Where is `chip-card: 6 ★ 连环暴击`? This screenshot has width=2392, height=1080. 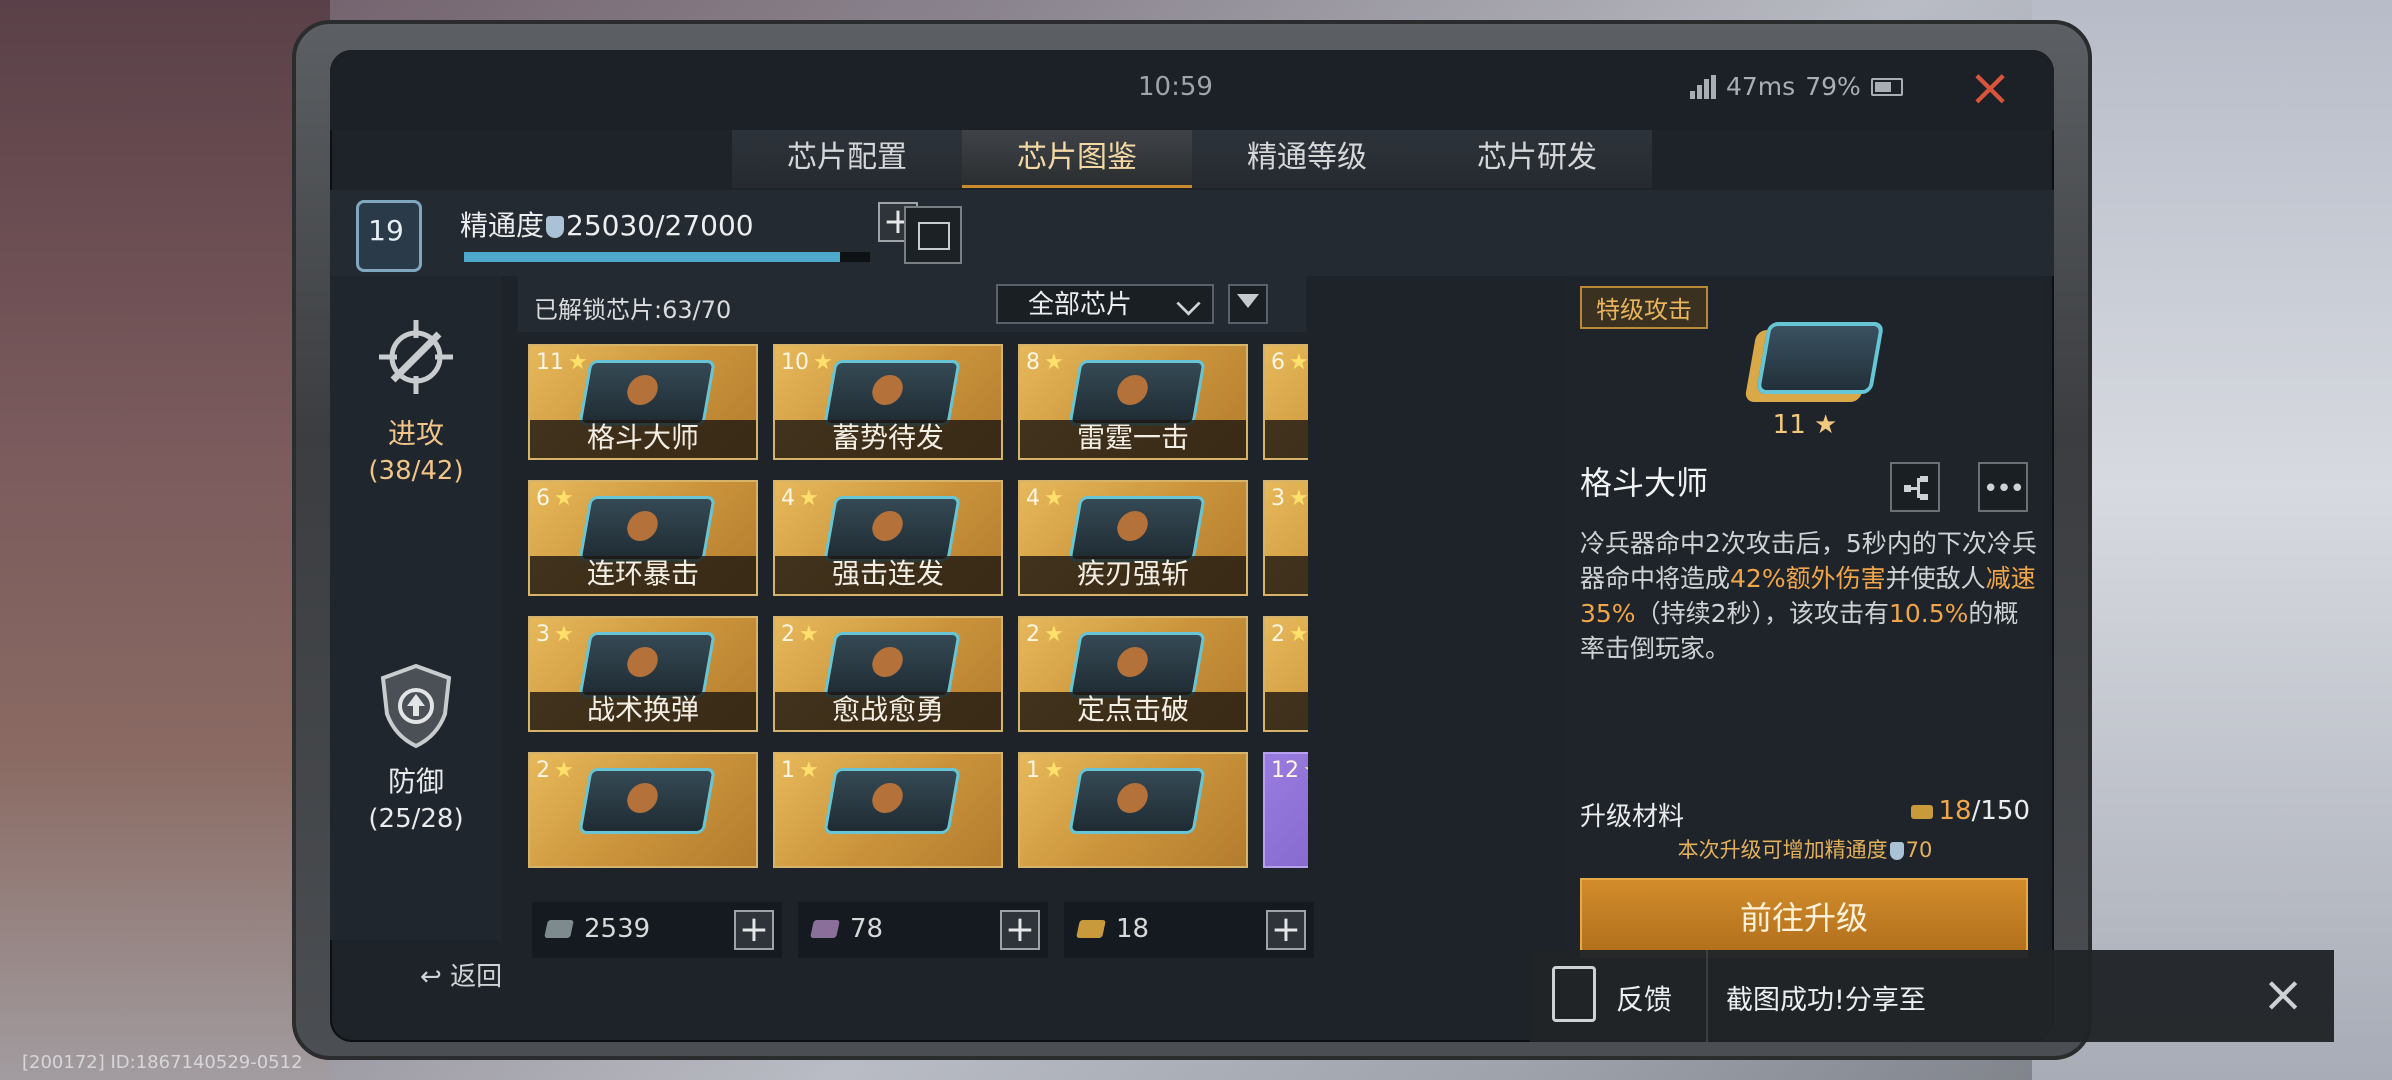 chip-card: 6 ★ 连环暴击 is located at coordinates (643, 538).